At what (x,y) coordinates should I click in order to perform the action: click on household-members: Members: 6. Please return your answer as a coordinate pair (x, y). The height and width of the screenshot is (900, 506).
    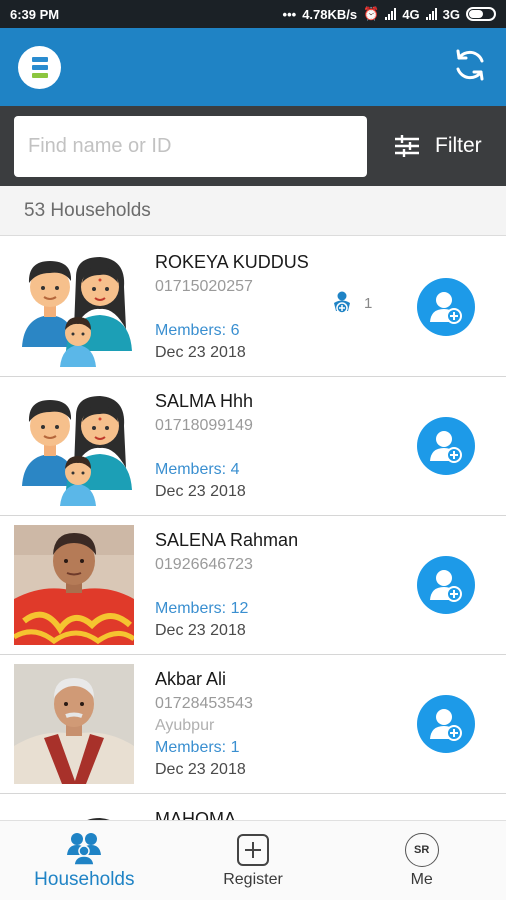
    Looking at the image, I should click on (197, 330).